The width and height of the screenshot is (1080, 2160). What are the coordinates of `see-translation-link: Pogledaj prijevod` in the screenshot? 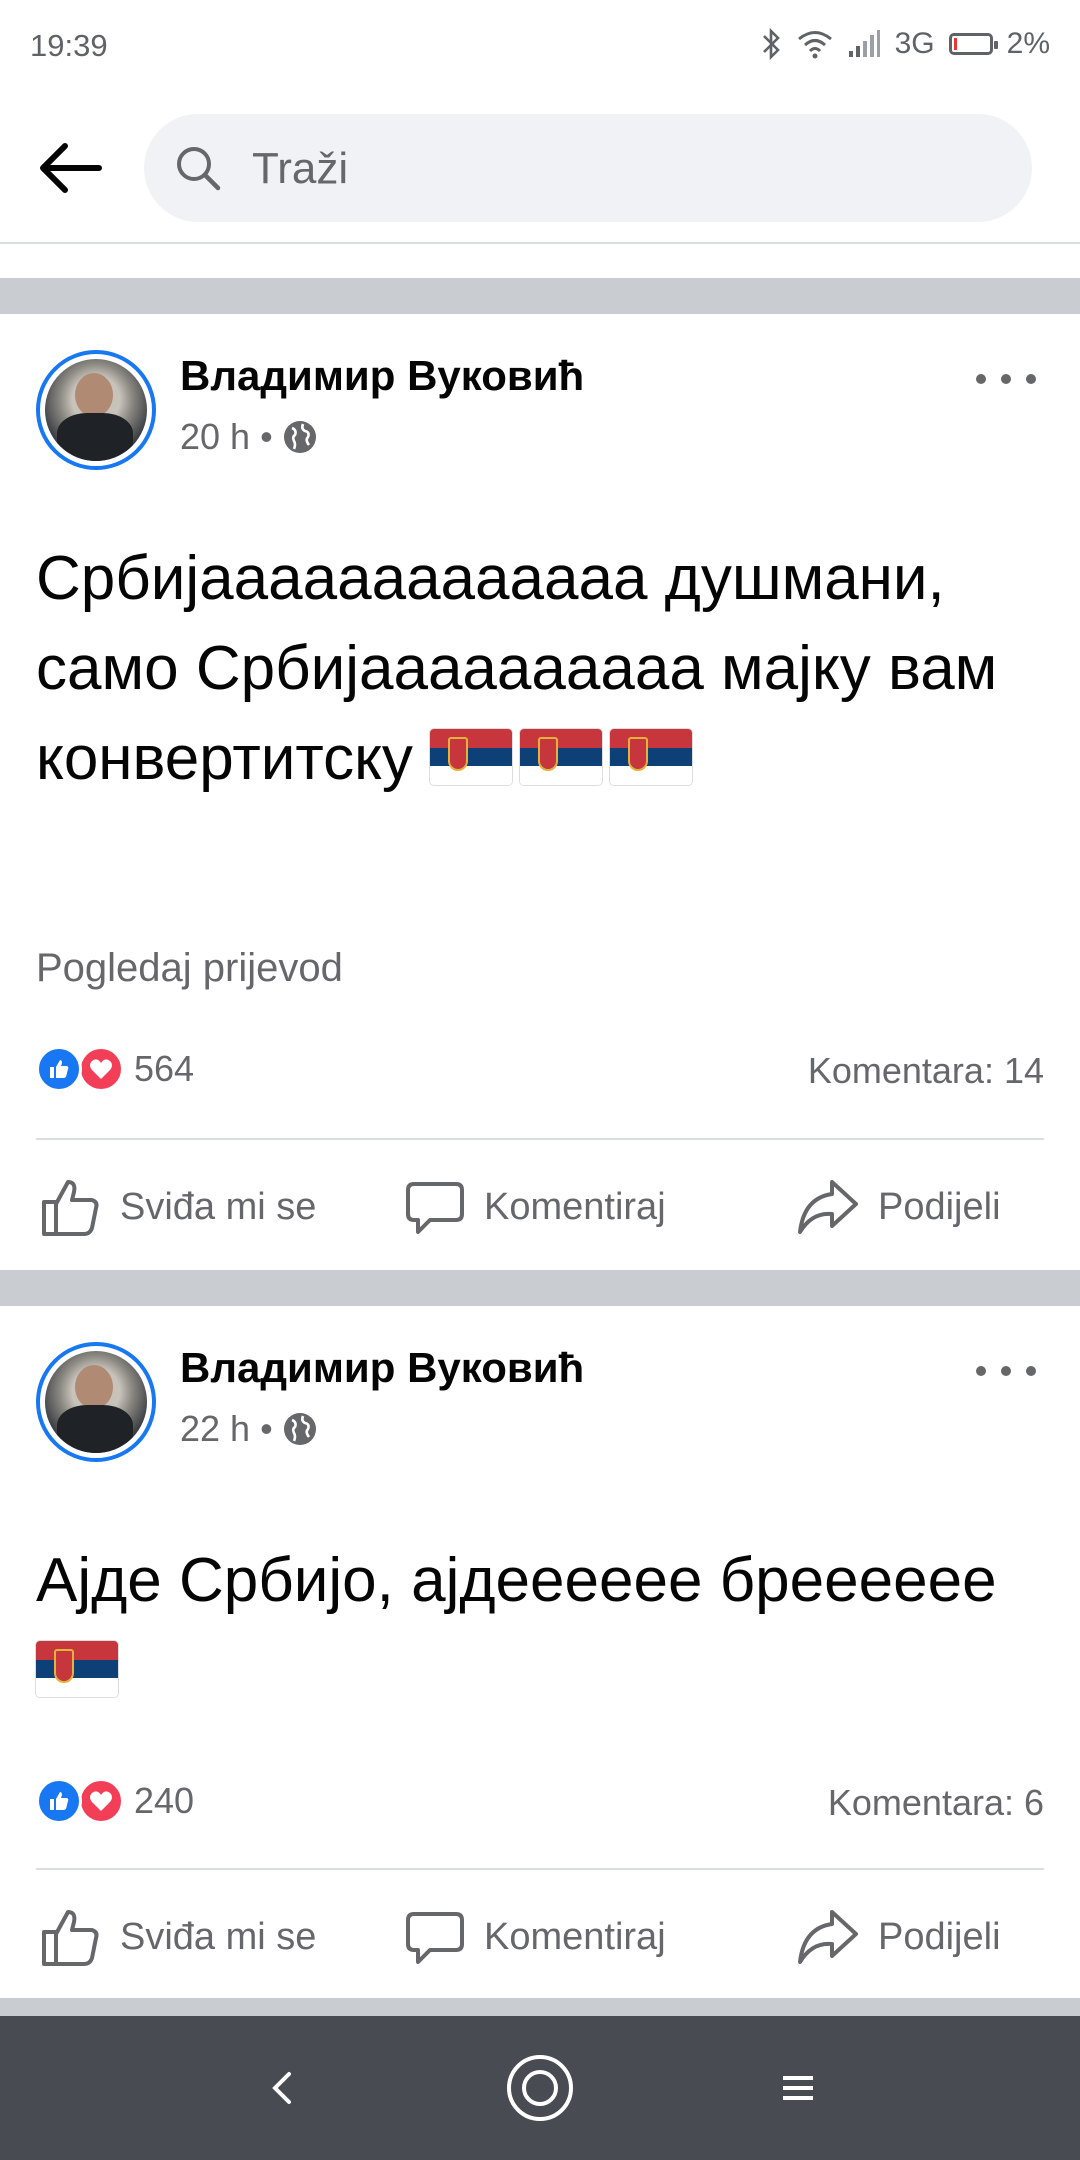 It's located at (189, 968).